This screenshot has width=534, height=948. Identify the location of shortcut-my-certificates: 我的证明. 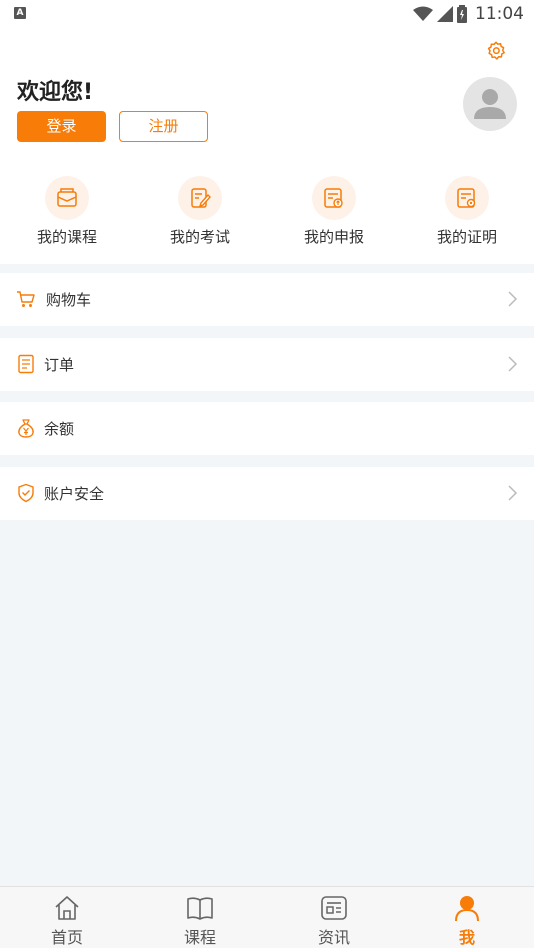
(467, 218).